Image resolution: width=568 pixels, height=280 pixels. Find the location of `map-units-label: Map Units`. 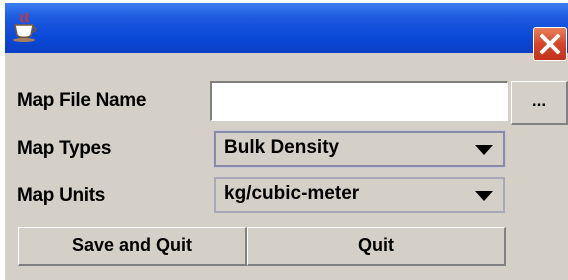

map-units-label: Map Units is located at coordinates (61, 195).